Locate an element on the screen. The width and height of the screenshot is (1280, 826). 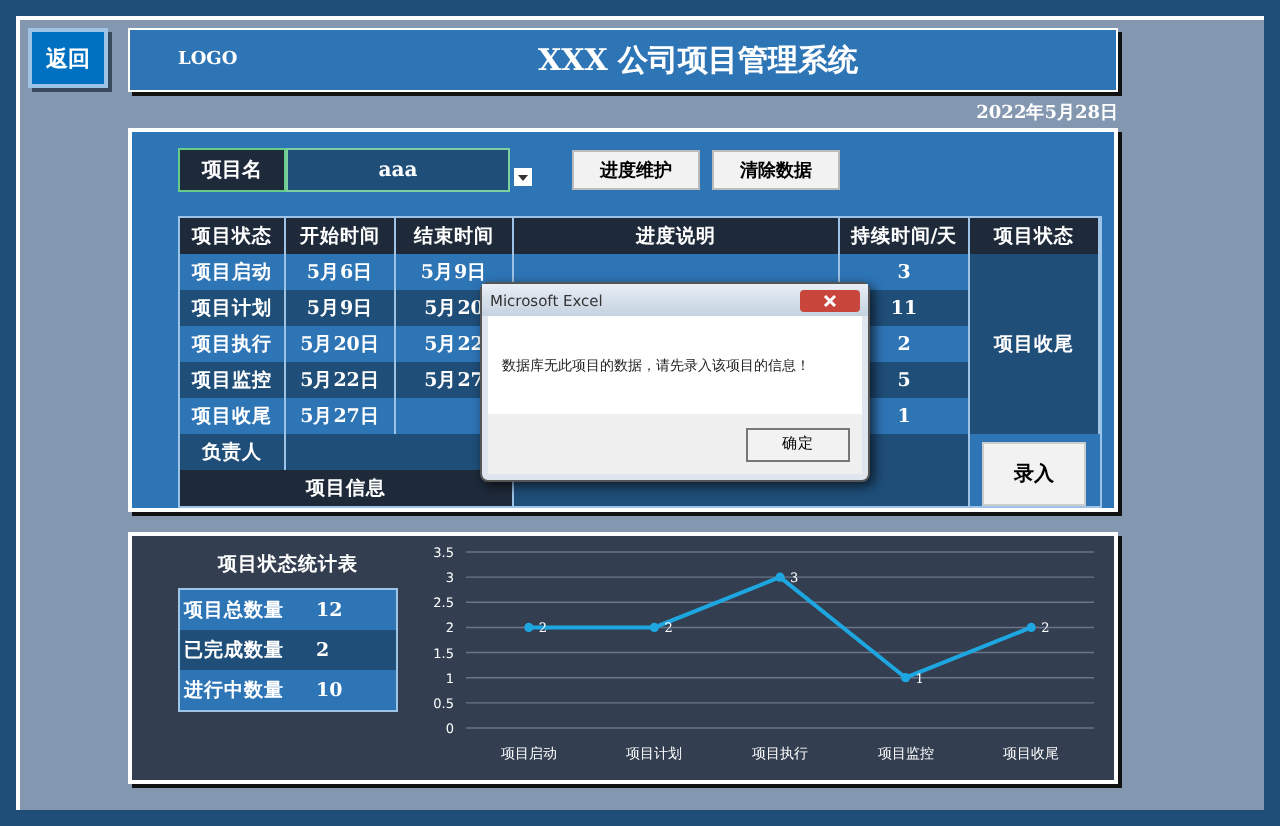
column-header: 持续时间/天 is located at coordinates (905, 236).